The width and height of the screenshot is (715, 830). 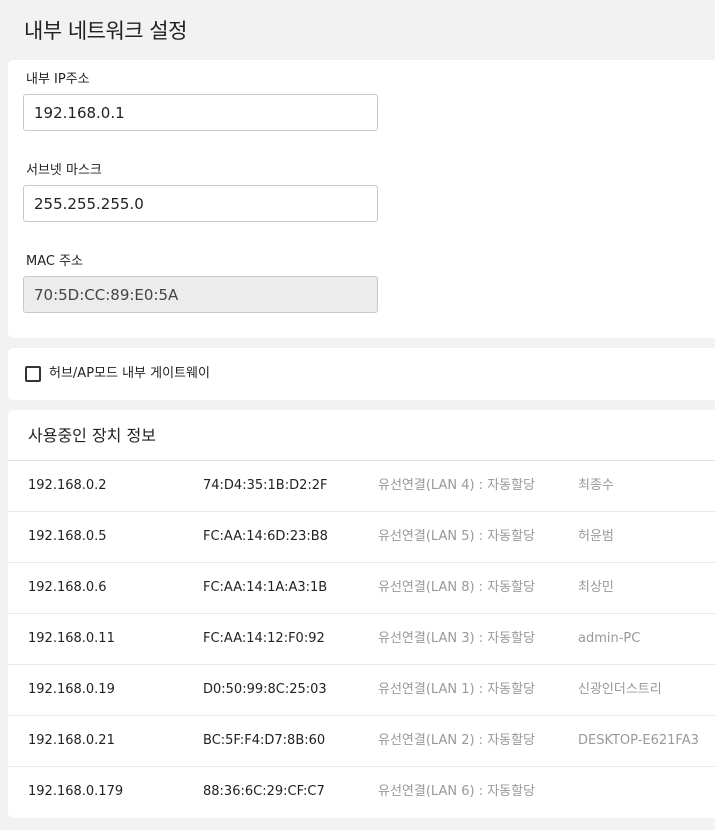 I want to click on device-mac: 88:36:6C:29:CF:C7, so click(x=264, y=791).